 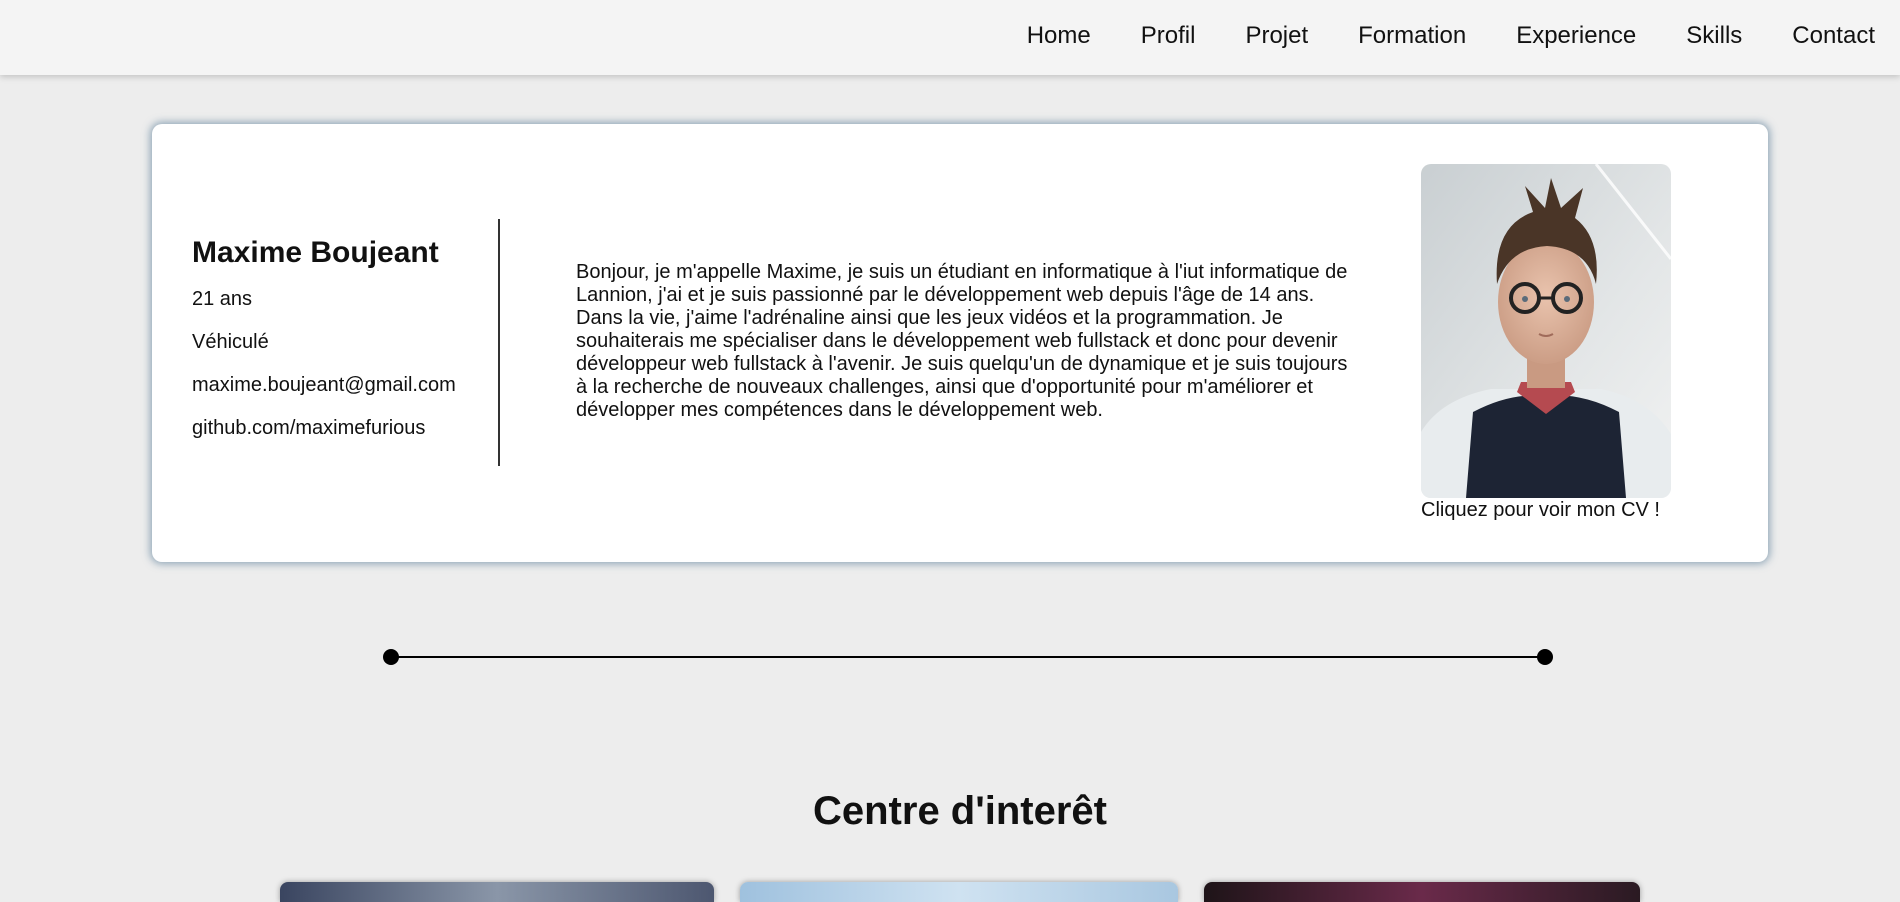 I want to click on nav-item-home: Home, so click(x=1059, y=36).